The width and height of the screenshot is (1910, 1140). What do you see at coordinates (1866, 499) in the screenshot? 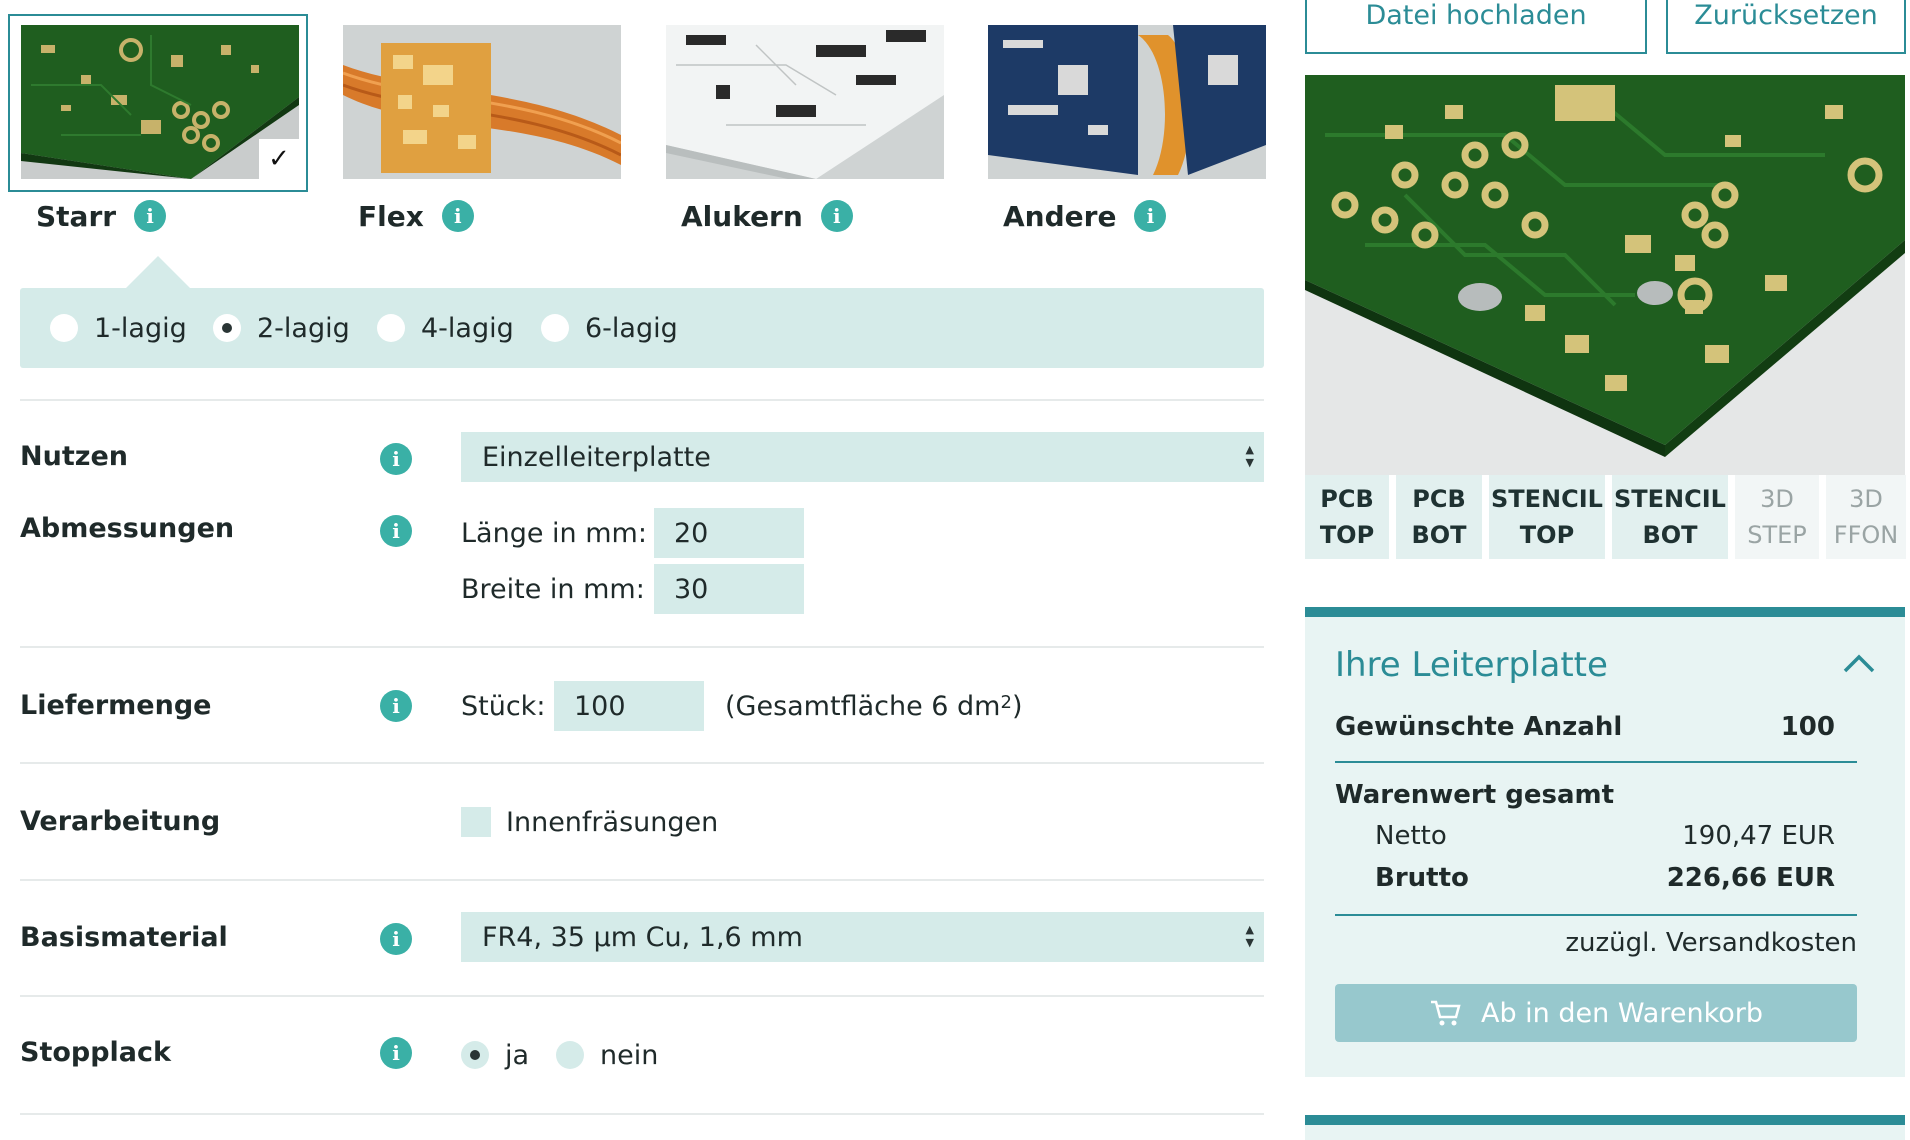
I see `tab-line1: 3D` at bounding box center [1866, 499].